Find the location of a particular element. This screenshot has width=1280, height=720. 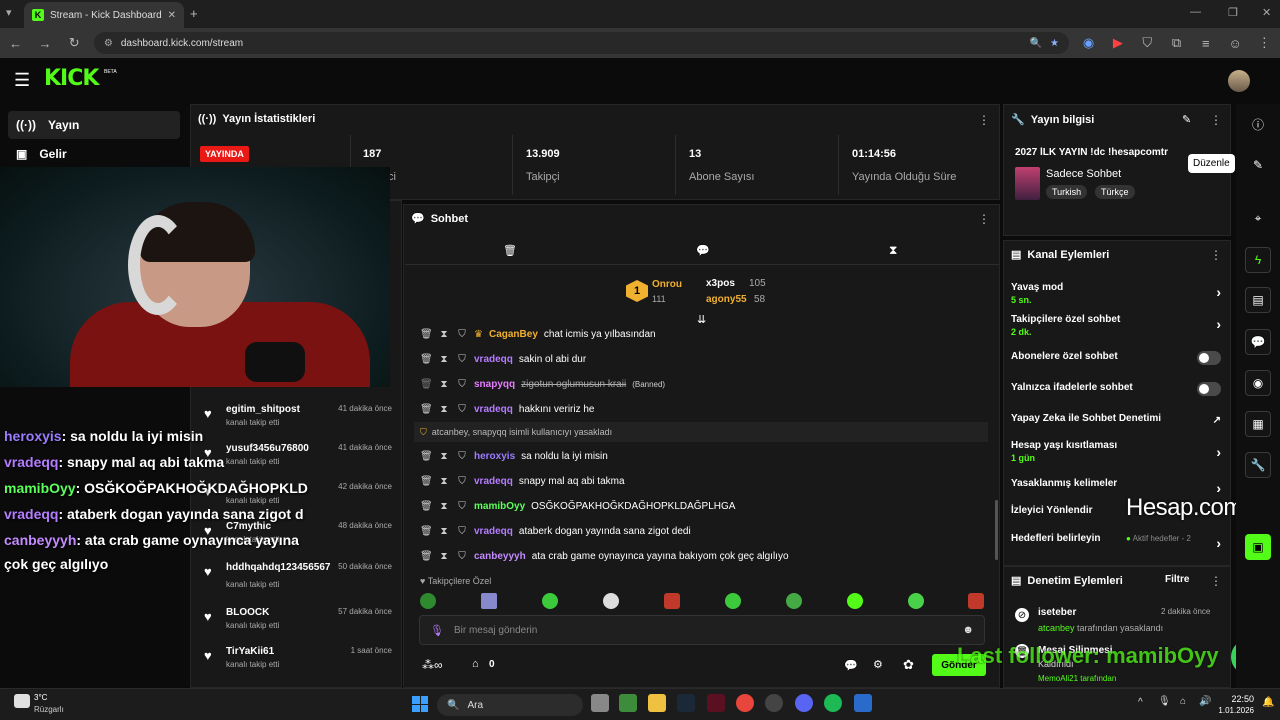

mic-icon: 🎙 is located at coordinates (437, 630).